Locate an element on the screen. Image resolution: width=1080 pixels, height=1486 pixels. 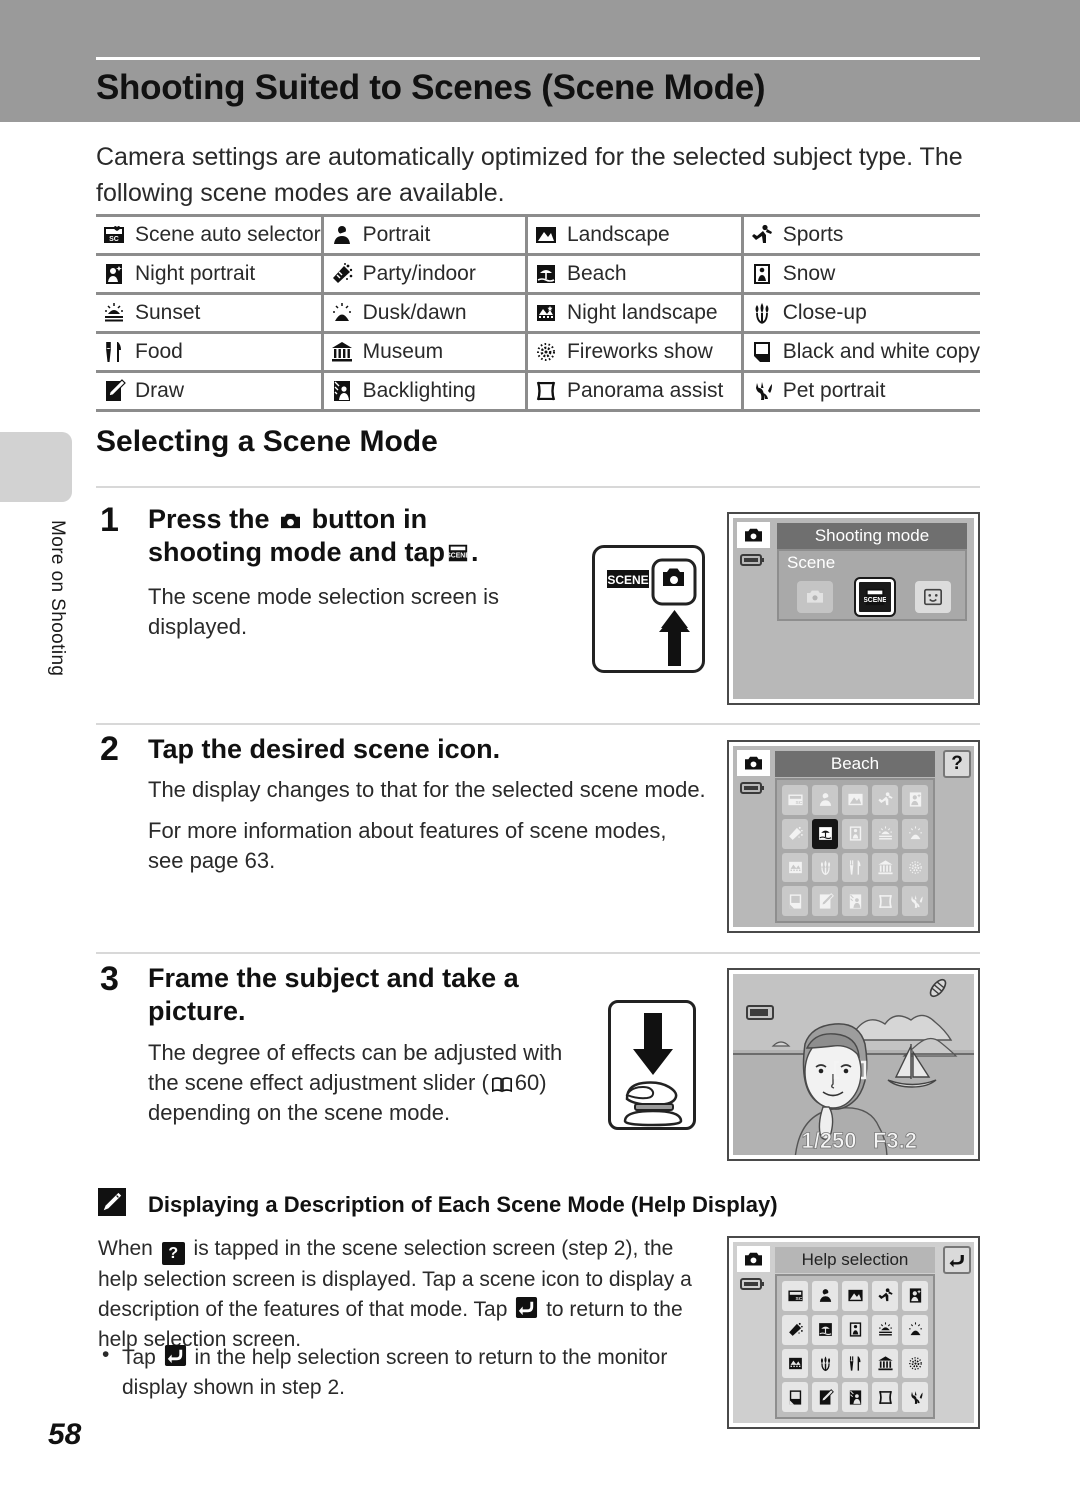
table-cell: Museum is located at coordinates (425, 352).